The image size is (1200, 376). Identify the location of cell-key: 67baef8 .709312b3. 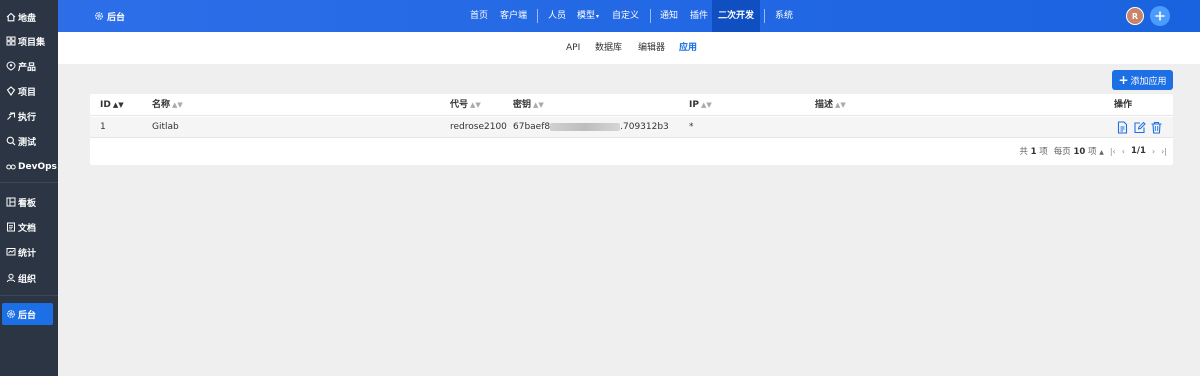
(591, 127).